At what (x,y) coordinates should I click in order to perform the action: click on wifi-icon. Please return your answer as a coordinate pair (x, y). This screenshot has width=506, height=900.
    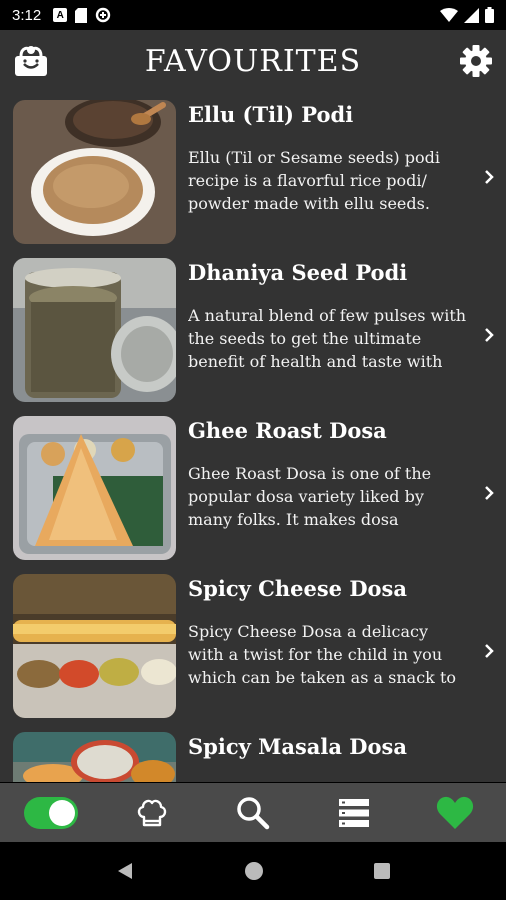
    Looking at the image, I should click on (449, 15).